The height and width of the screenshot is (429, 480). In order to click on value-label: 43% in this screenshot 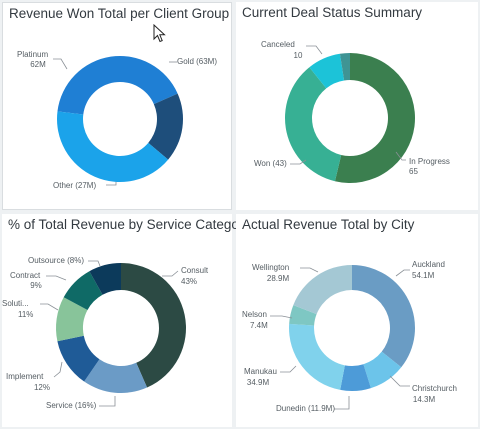, I will do `click(189, 281)`.